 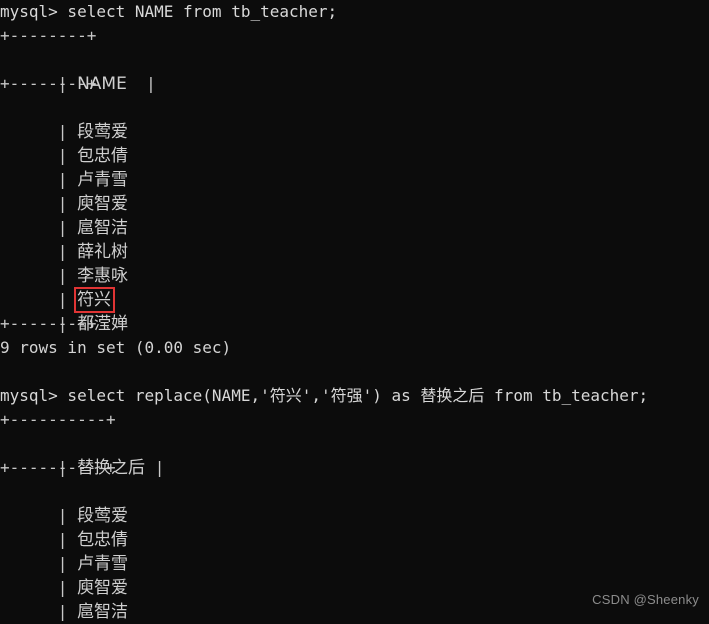 I want to click on table-row: | 都滢婵, so click(x=354, y=311).